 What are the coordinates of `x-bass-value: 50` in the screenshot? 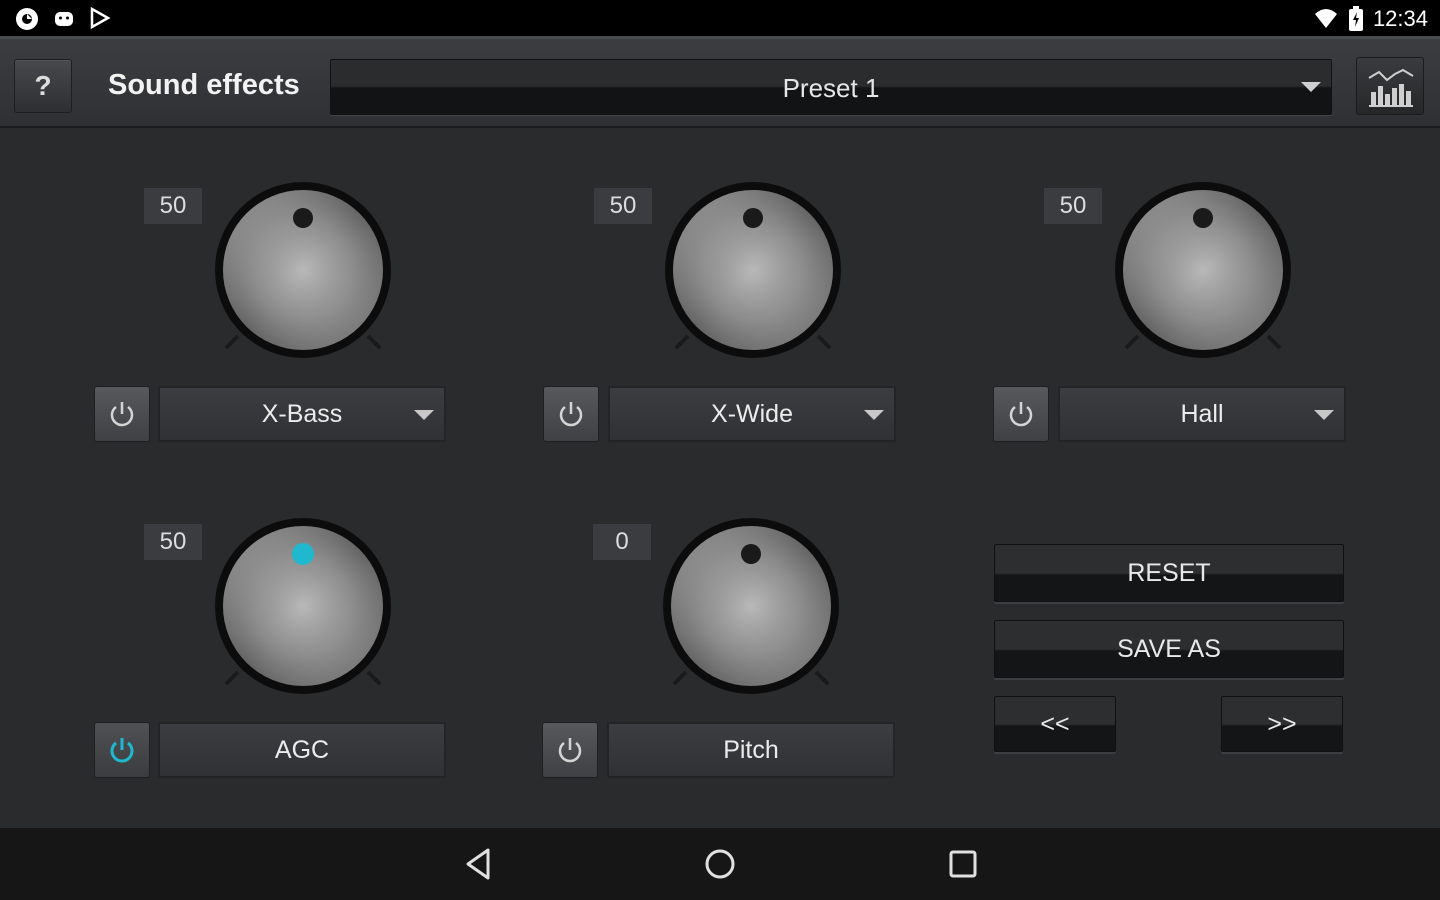 It's located at (173, 206).